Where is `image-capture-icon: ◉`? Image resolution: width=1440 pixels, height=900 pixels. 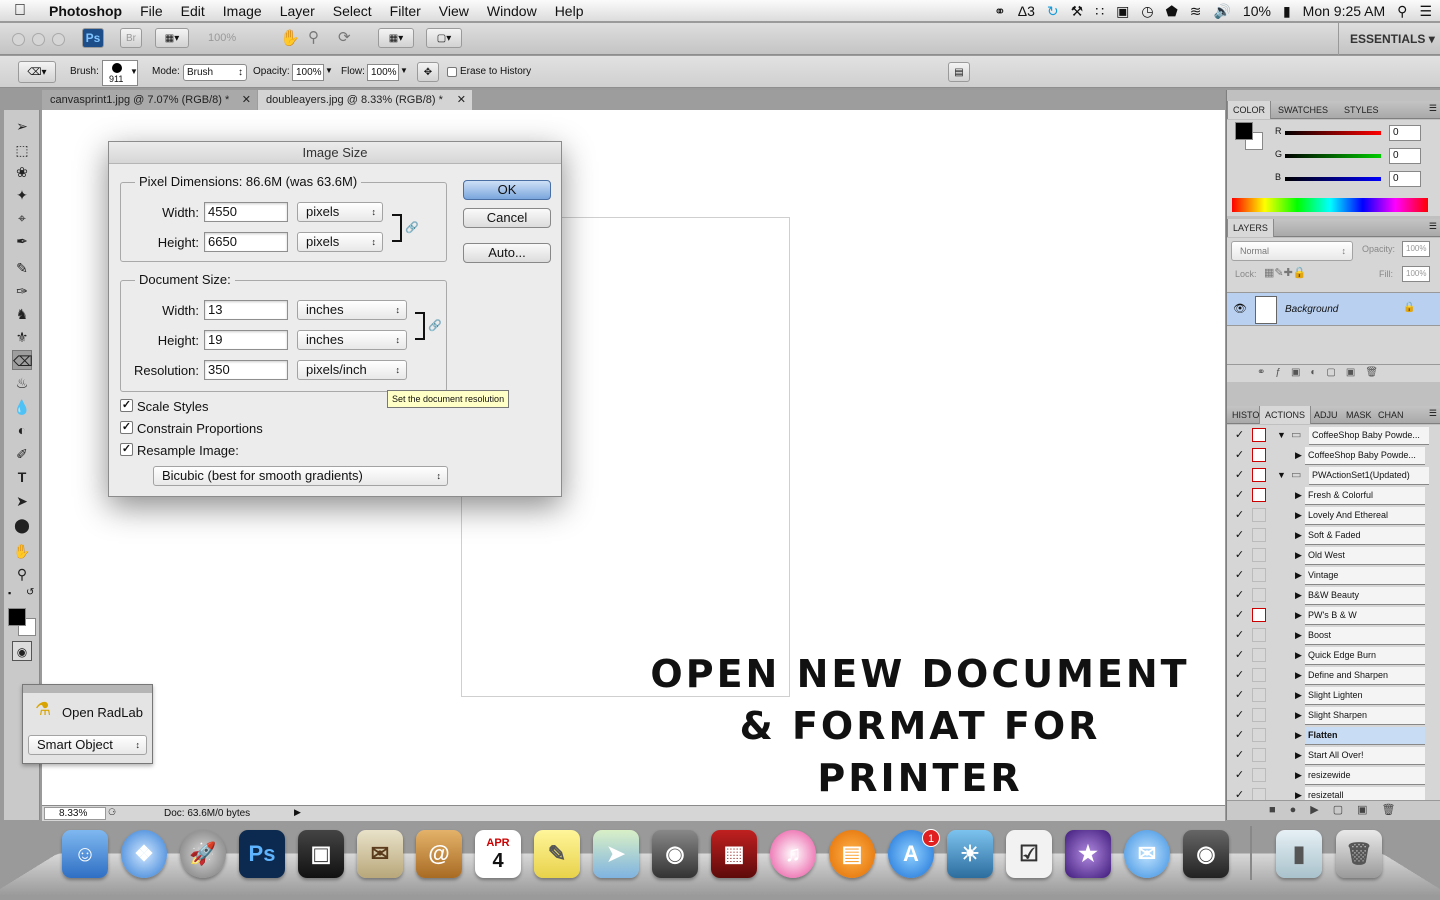
image-capture-icon: ◉ is located at coordinates (1206, 854).